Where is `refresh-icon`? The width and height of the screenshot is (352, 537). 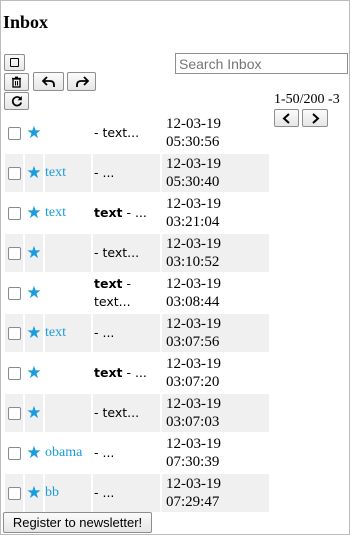
refresh-icon is located at coordinates (16, 101).